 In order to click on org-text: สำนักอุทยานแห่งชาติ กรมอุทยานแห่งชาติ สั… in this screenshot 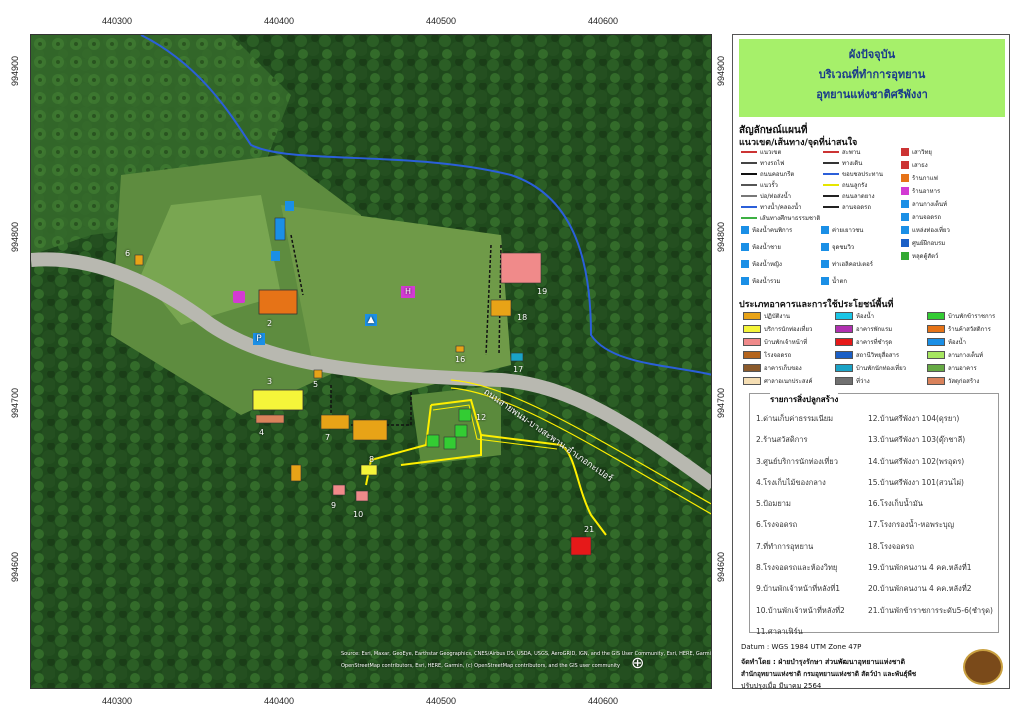, I will do `click(829, 674)`.